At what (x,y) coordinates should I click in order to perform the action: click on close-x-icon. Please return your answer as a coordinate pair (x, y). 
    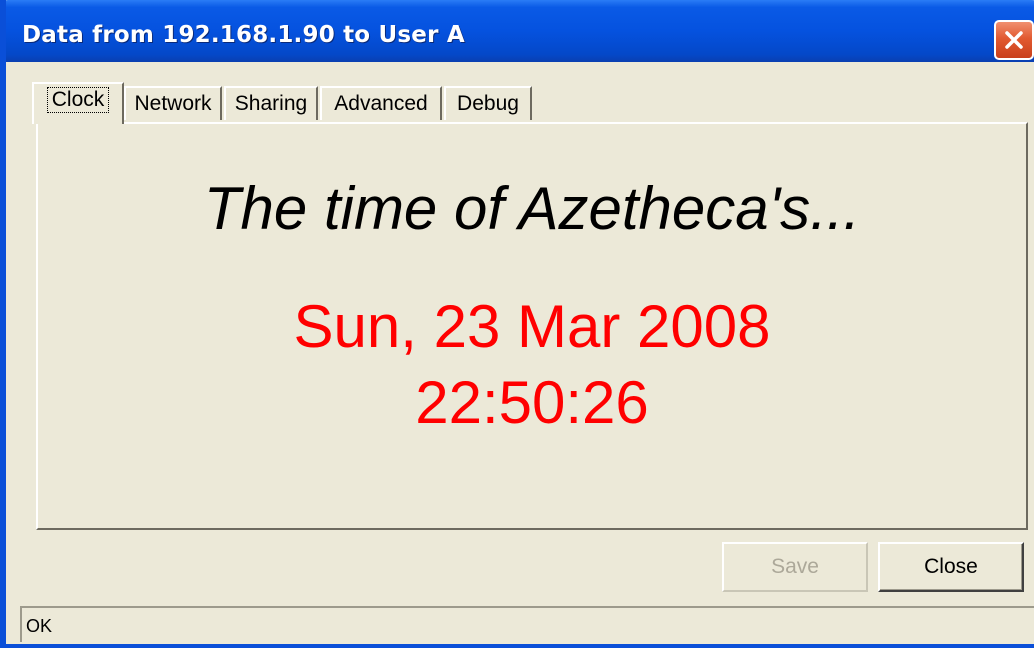
    Looking at the image, I should click on (1014, 40).